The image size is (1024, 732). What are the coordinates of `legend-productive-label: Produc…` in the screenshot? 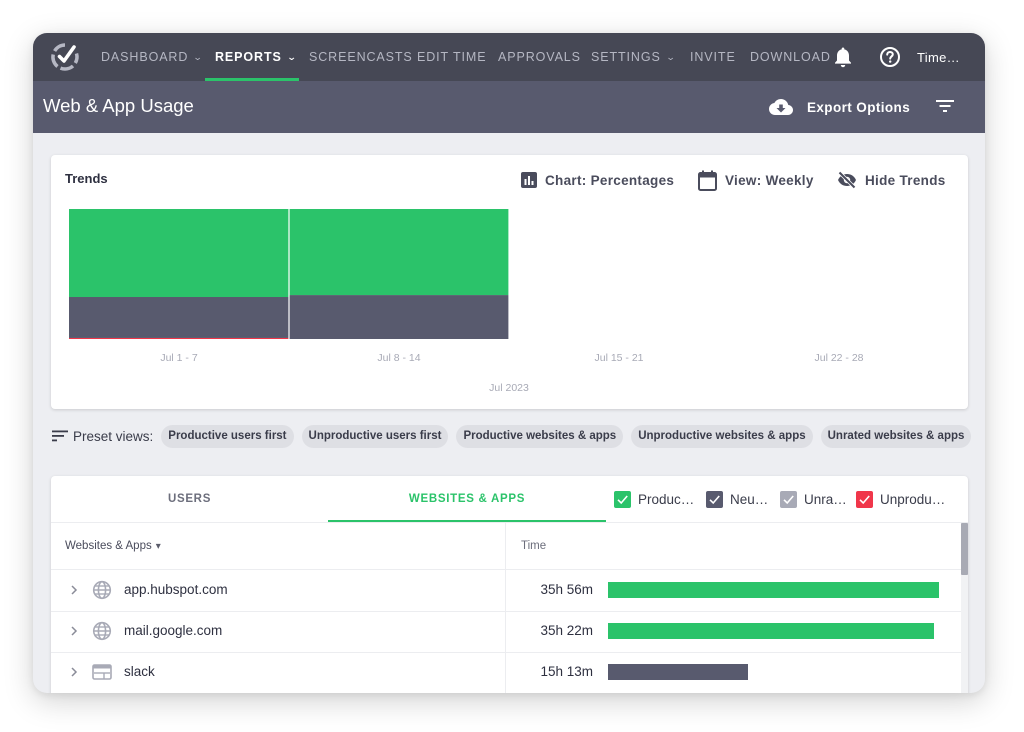 It's located at (666, 499).